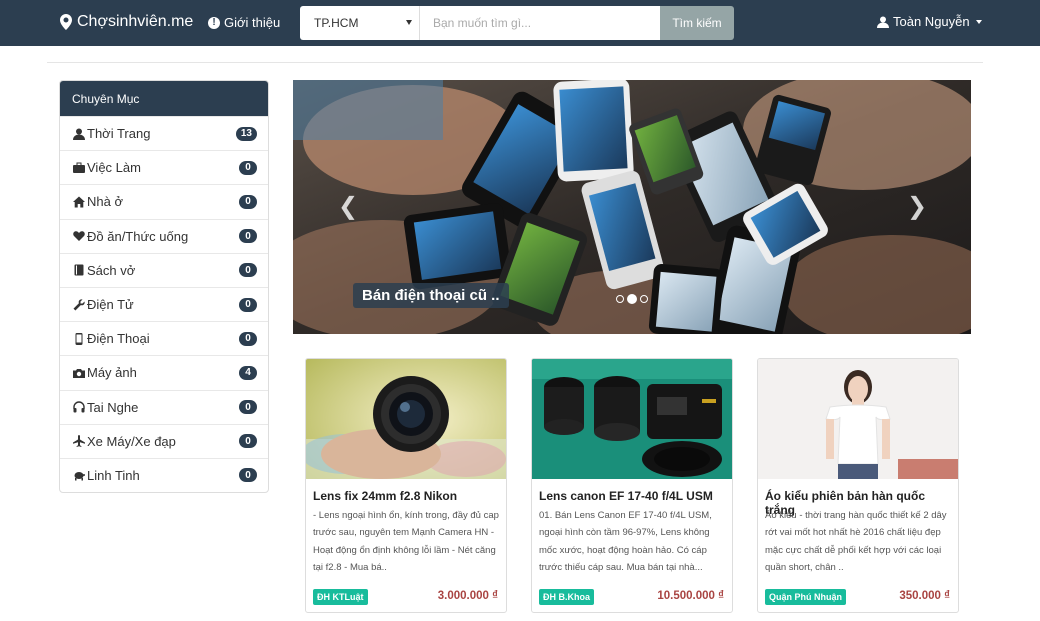  Describe the element at coordinates (540, 23) in the screenshot. I see `search-input` at that location.